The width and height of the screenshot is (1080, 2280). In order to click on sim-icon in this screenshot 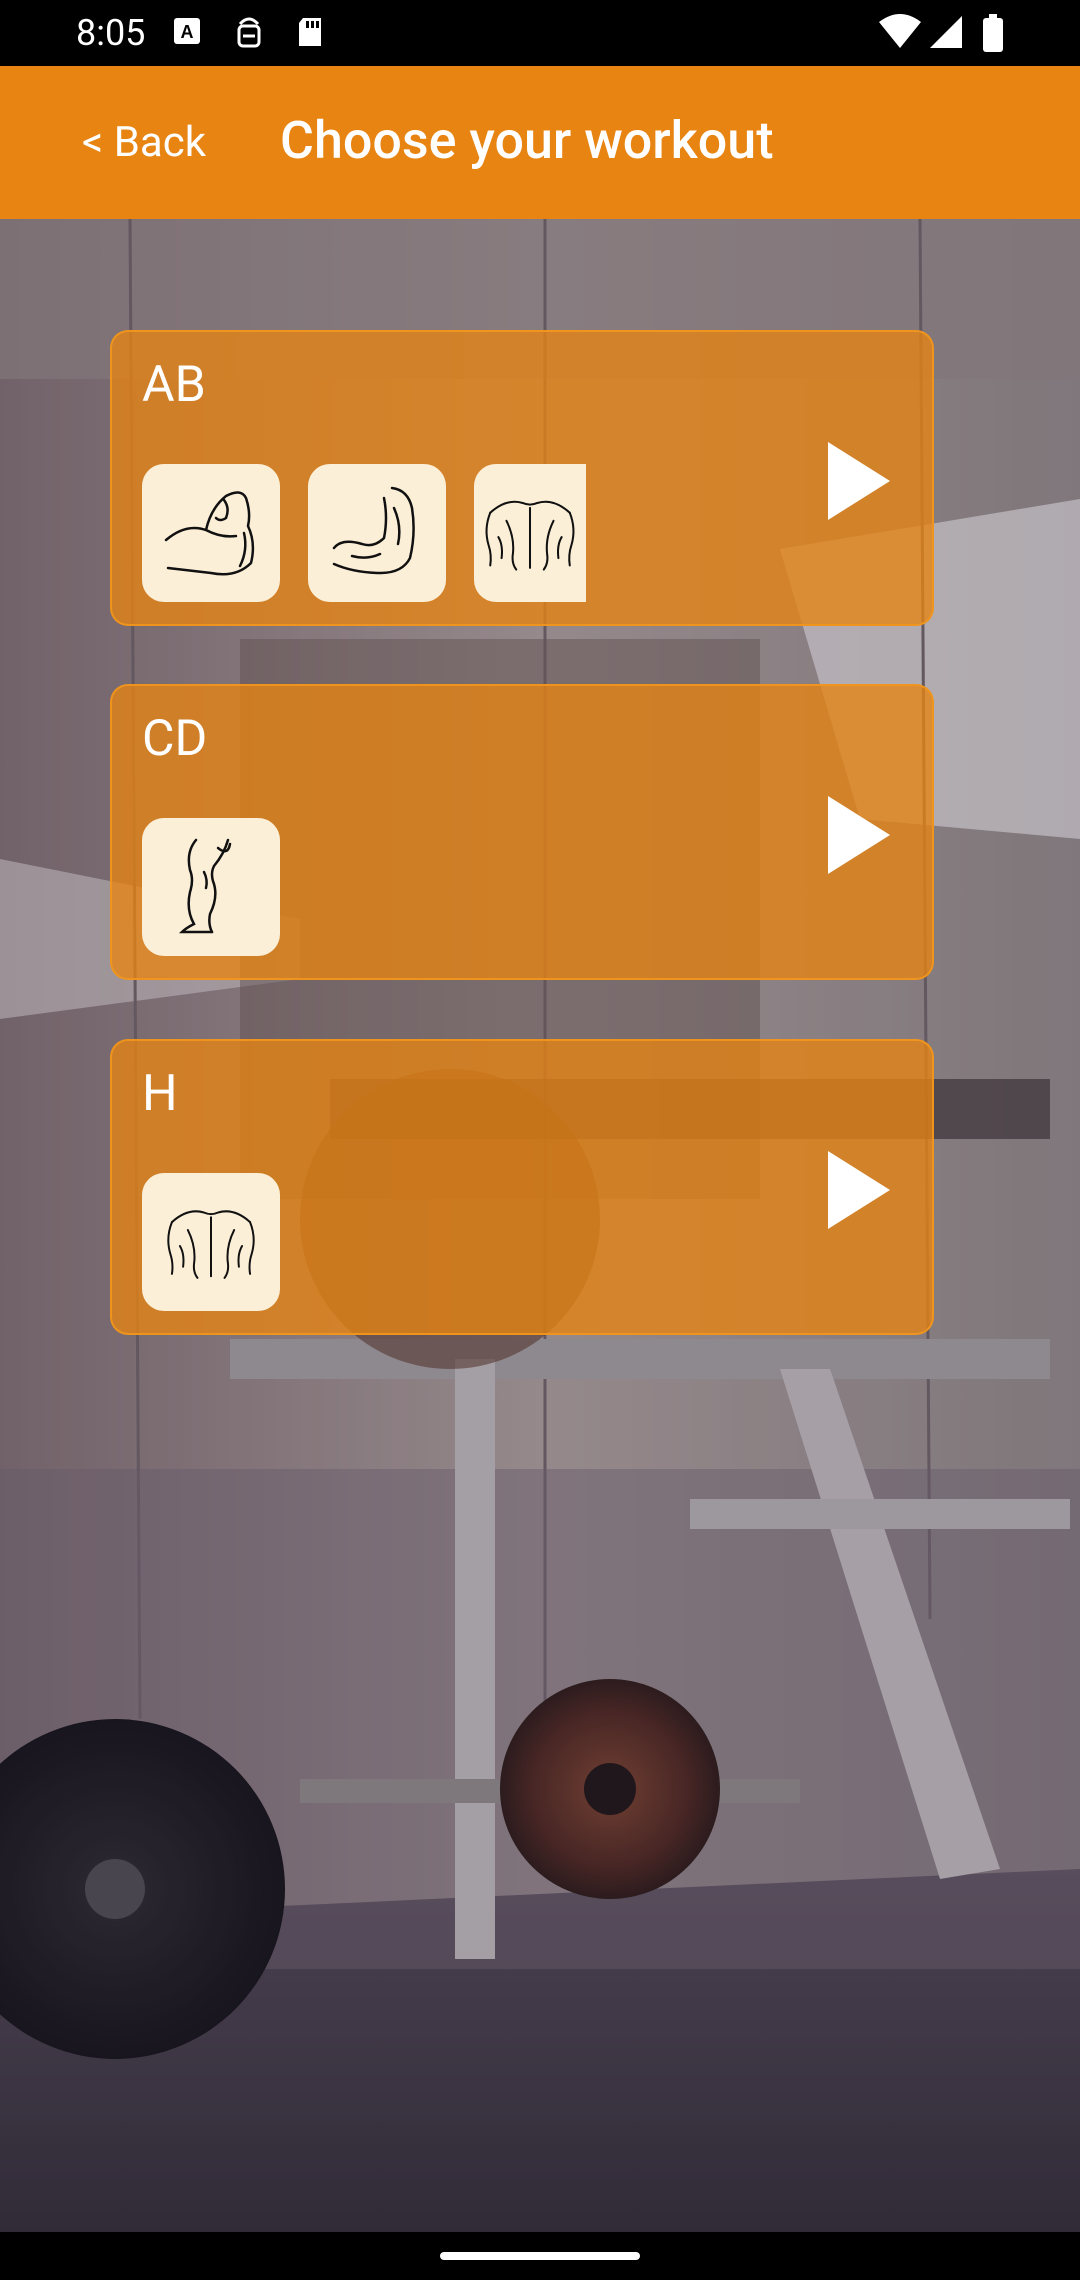, I will do `click(249, 32)`.